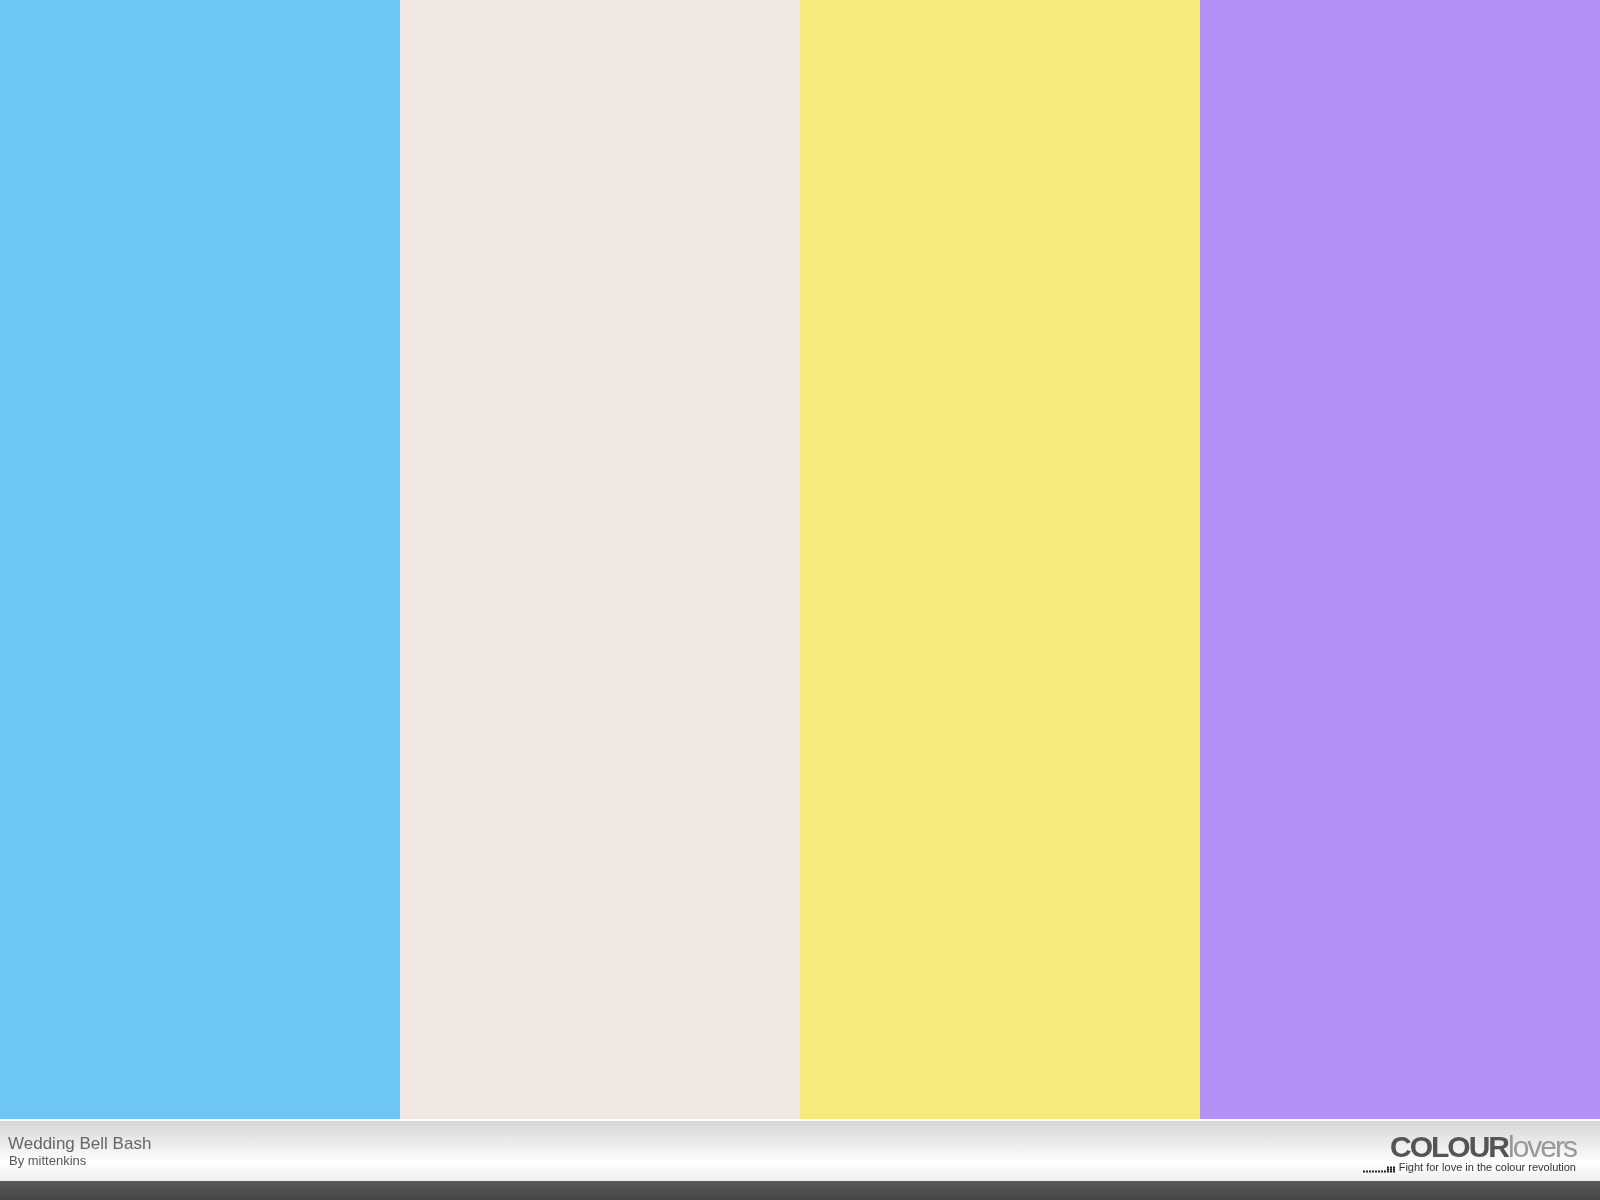 The width and height of the screenshot is (1600, 1200). What do you see at coordinates (1487, 1167) in the screenshot?
I see `logo-tagline: Fight for love in the colour revolution` at bounding box center [1487, 1167].